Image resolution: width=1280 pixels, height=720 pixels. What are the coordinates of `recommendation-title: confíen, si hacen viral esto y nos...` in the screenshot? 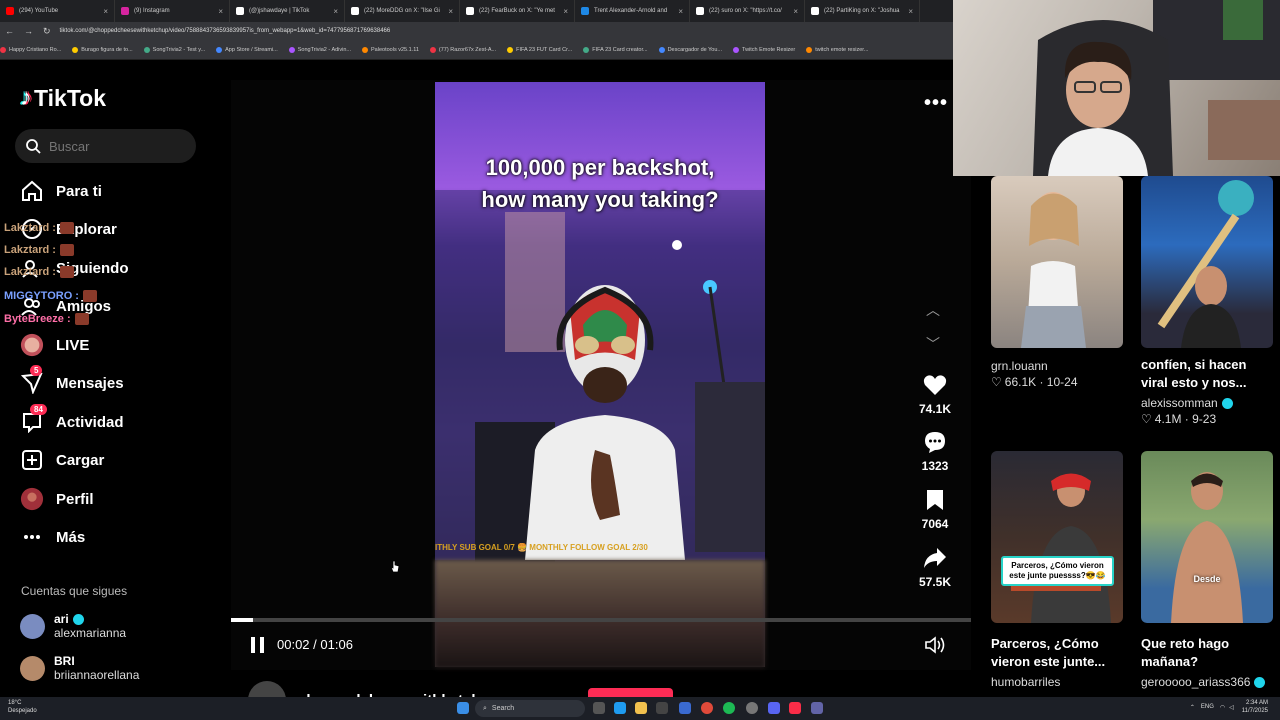 It's located at (1208, 374).